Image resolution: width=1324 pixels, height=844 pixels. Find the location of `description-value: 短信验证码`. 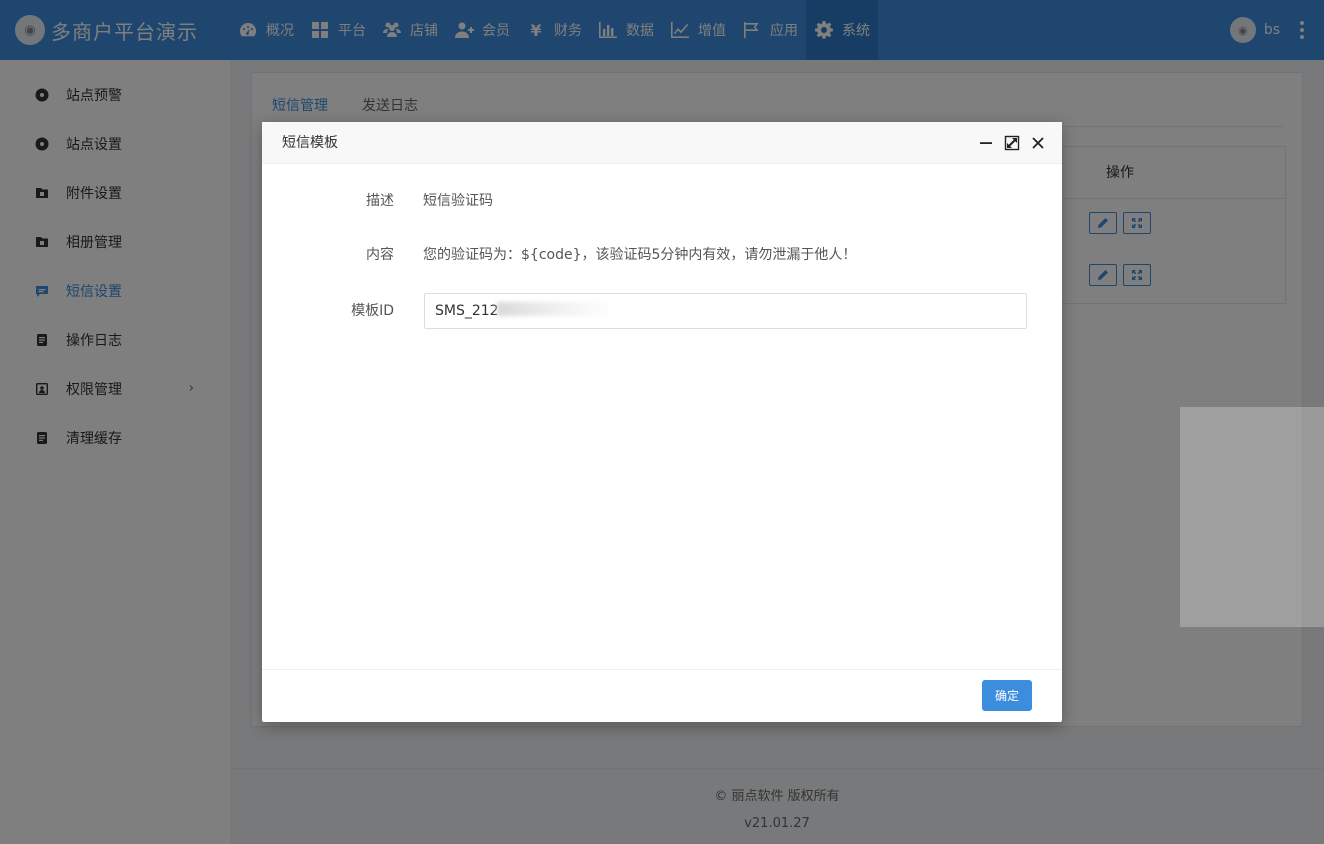

description-value: 短信验证码 is located at coordinates (458, 201).